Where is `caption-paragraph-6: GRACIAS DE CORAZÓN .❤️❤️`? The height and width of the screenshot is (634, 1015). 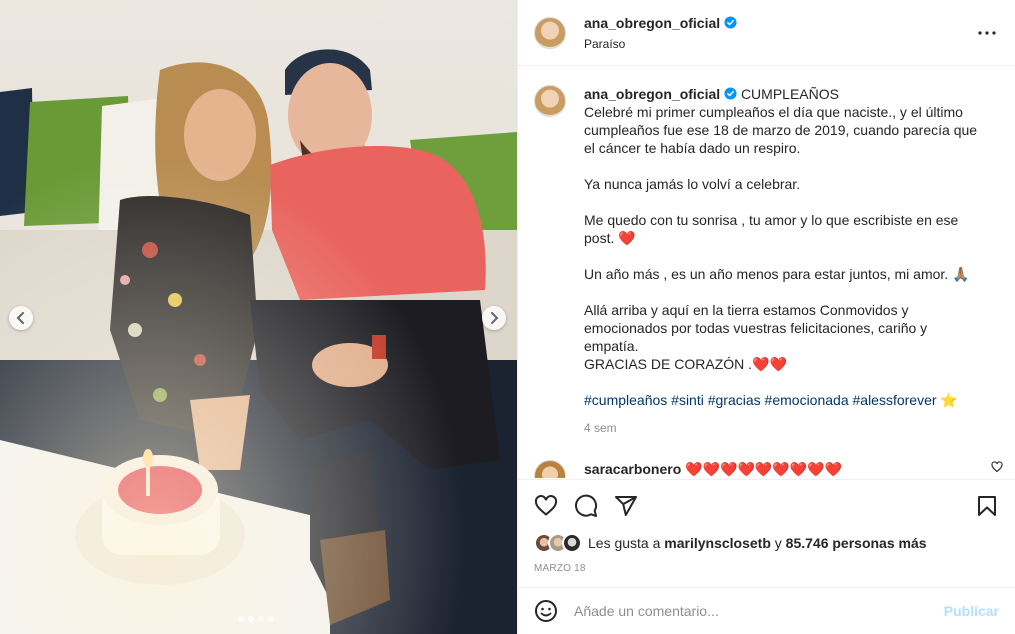
caption-paragraph-6: GRACIAS DE CORAZÓN .❤️❤️ is located at coordinates (685, 364).